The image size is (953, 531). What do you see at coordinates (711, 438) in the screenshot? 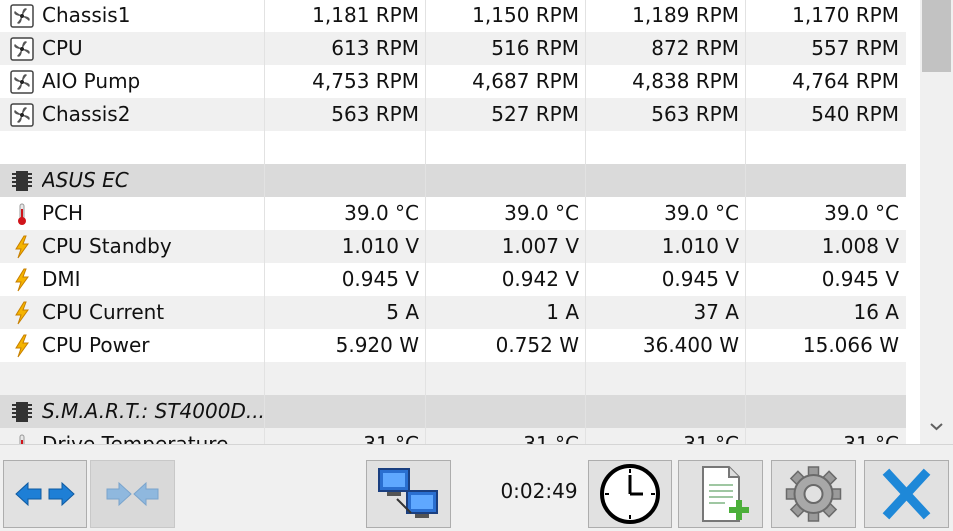
I see `max-value: 31 °C` at bounding box center [711, 438].